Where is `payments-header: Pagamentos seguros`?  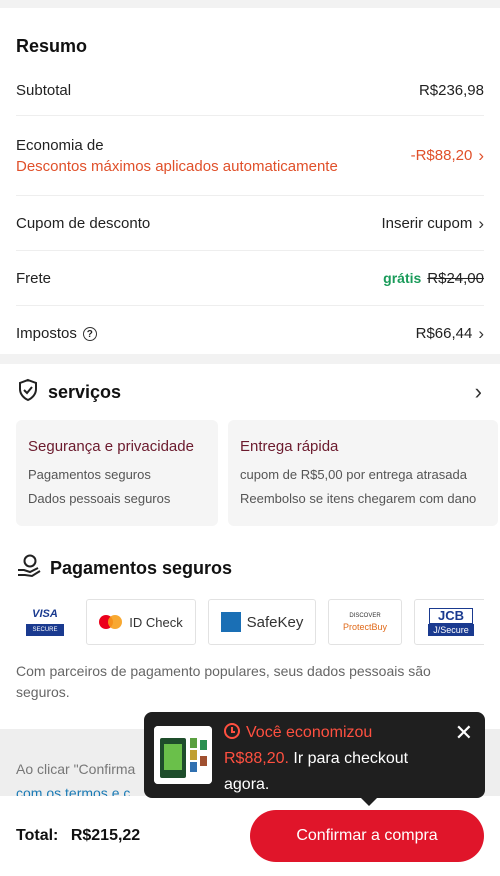
payments-header: Pagamentos seguros is located at coordinates (250, 565).